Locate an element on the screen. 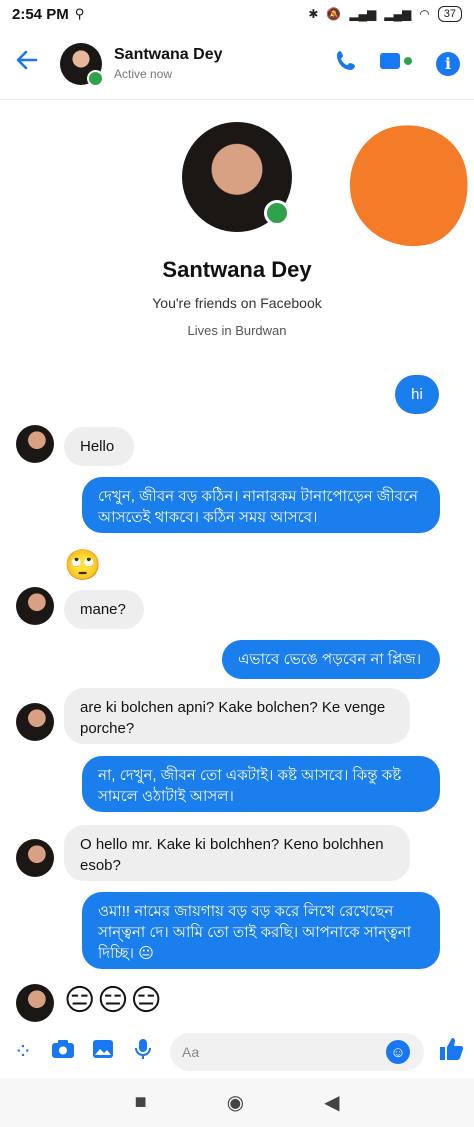 This screenshot has width=474, height=1127. message-bubble-out: এভাবে ভেঙে পড়বেন না প্লিজ। is located at coordinates (331, 659).